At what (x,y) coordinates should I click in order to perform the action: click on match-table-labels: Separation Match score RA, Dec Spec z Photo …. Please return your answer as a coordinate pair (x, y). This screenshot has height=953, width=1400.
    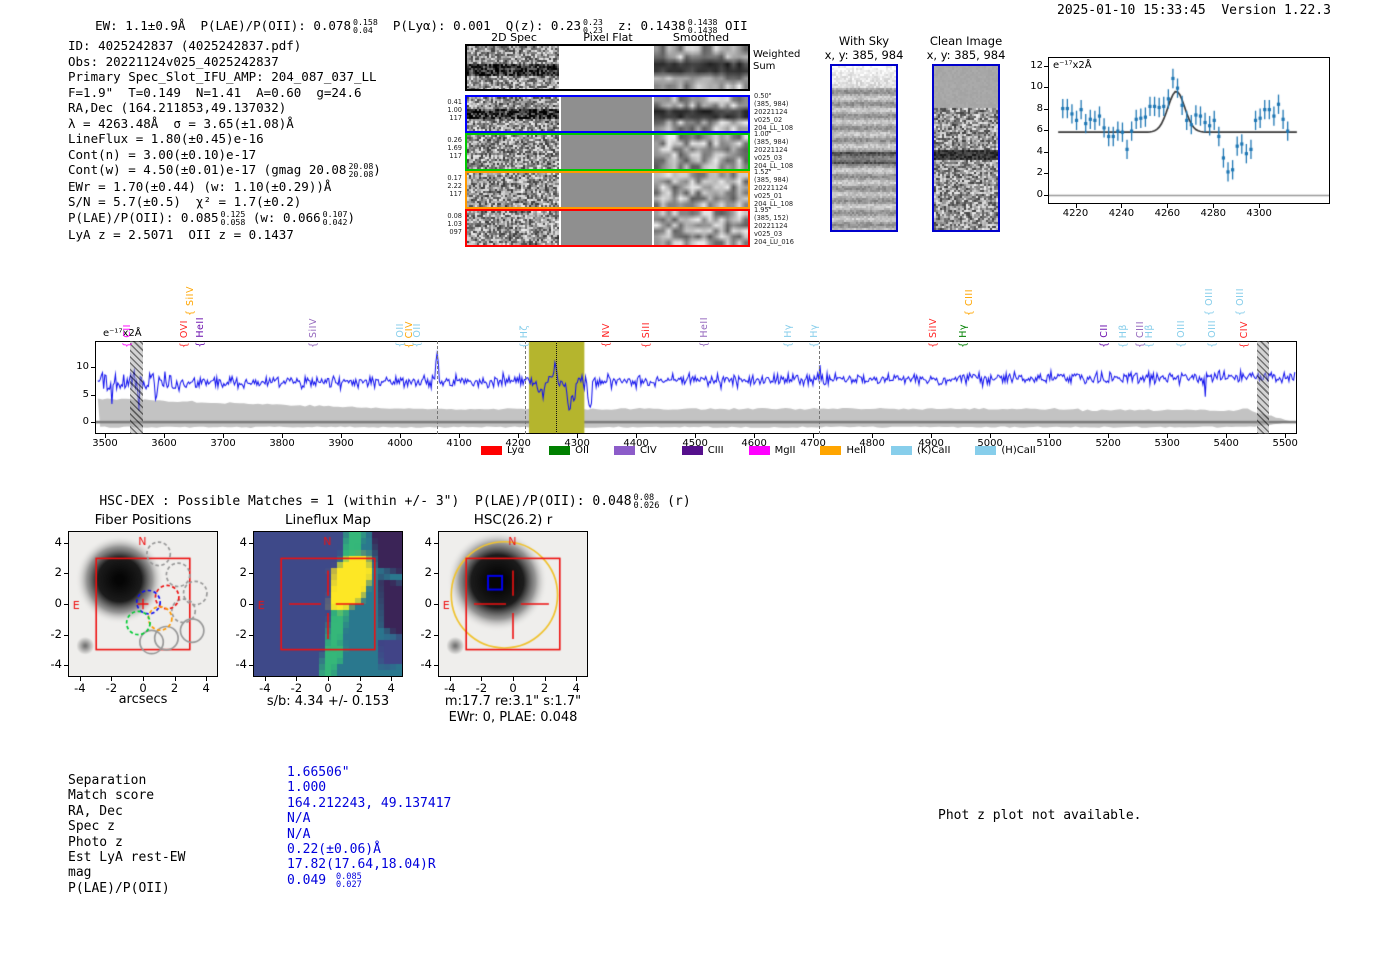
    Looking at the image, I should click on (126, 834).